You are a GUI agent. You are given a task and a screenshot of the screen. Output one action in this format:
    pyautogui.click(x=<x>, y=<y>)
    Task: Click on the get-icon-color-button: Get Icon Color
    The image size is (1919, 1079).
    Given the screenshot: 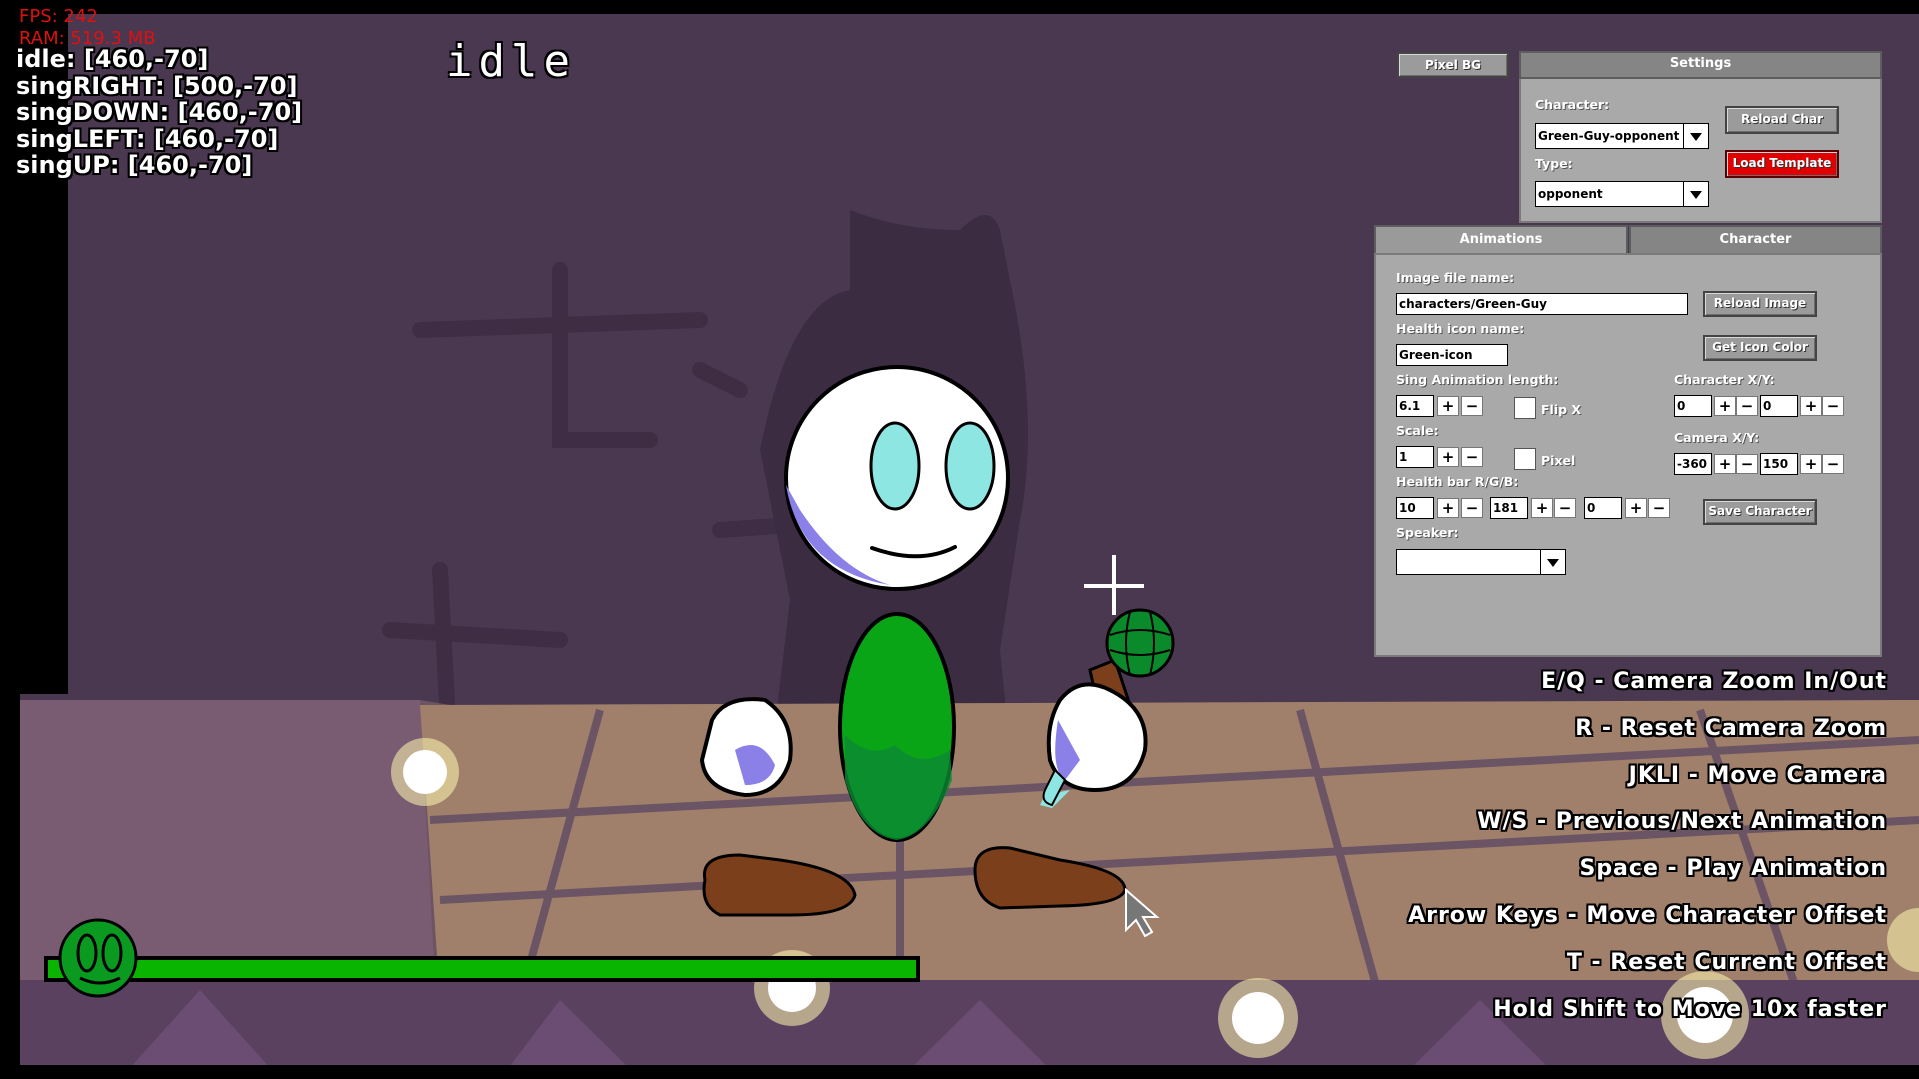 What is the action you would take?
    pyautogui.click(x=1760, y=348)
    